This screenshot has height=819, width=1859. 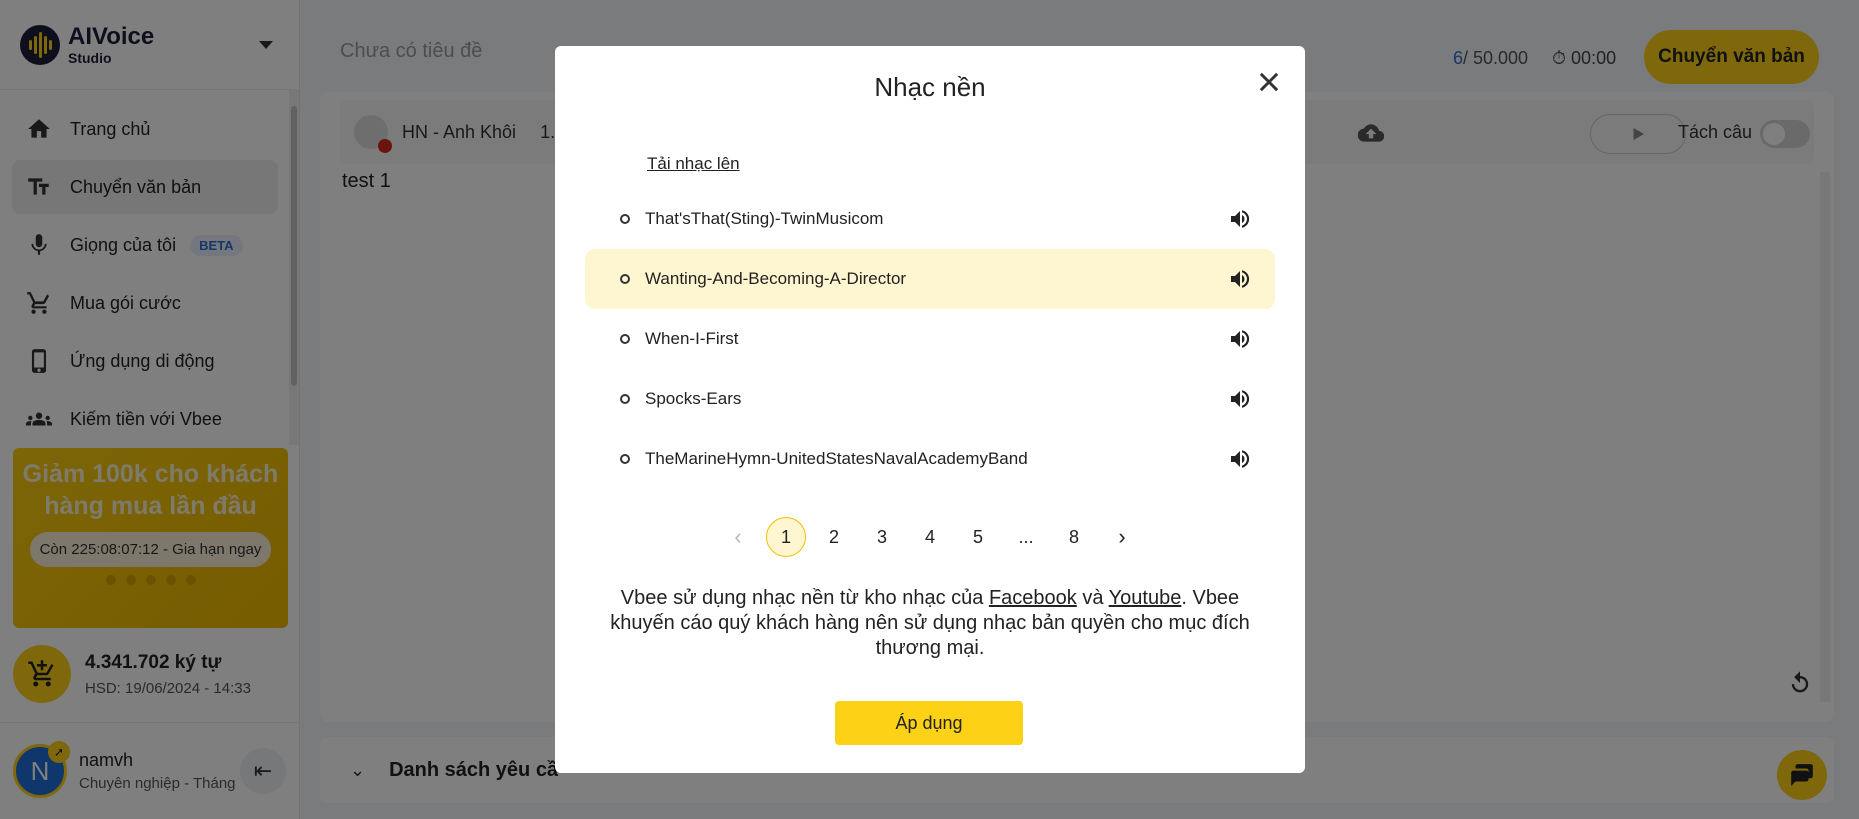 What do you see at coordinates (930, 399) in the screenshot?
I see `track-row: Spocks-Ears` at bounding box center [930, 399].